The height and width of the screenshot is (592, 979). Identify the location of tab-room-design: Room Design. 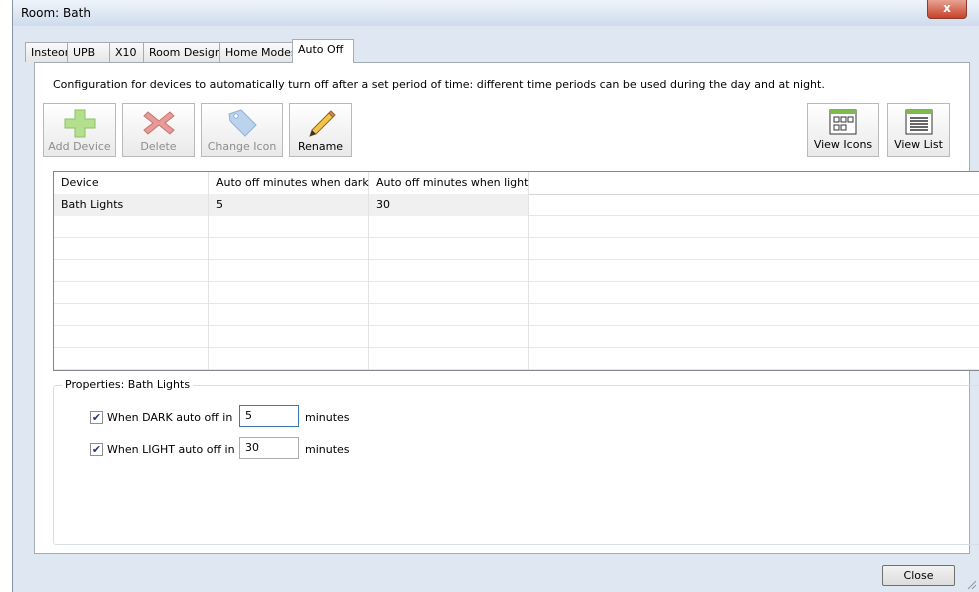
(182, 52).